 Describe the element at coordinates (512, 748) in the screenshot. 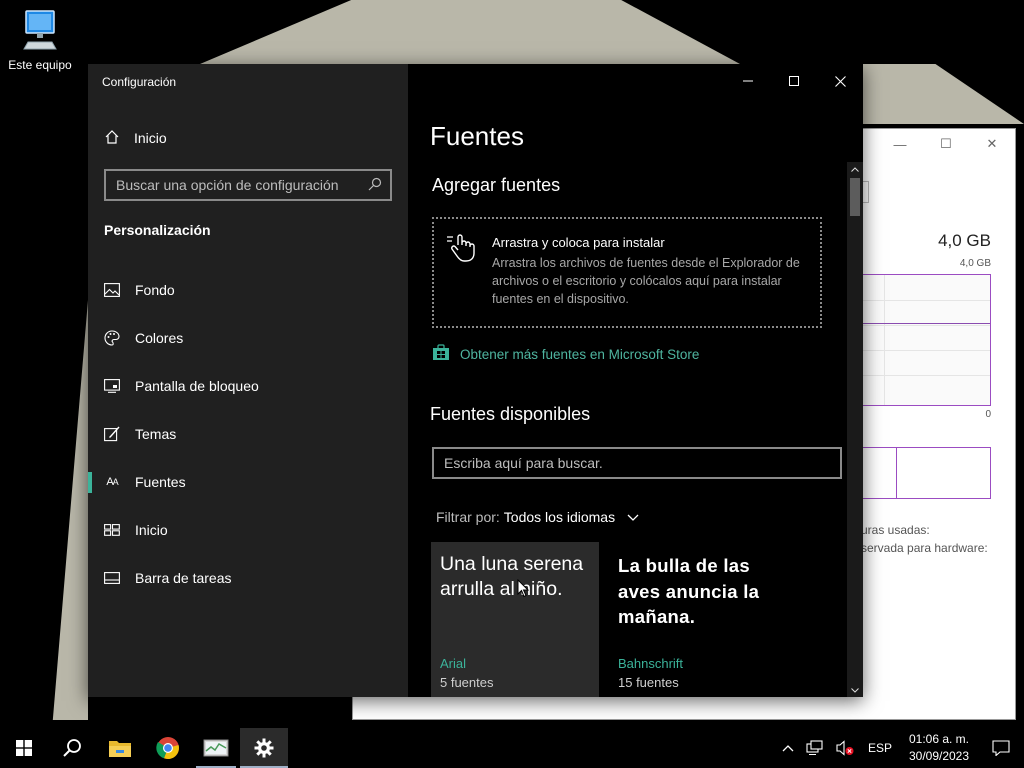

I see `taskbar: ESP 01:06 a. m. 30/09/2023` at that location.